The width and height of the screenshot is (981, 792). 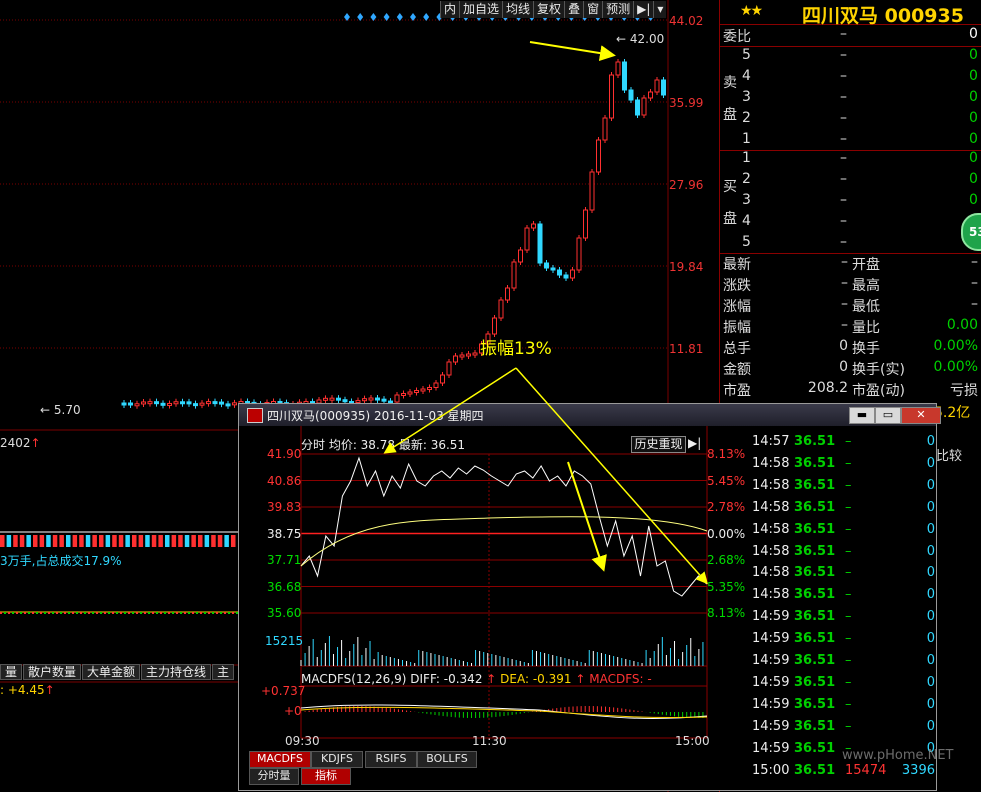 What do you see at coordinates (973, 139) in the screenshot?
I see `order-volume: 0` at bounding box center [973, 139].